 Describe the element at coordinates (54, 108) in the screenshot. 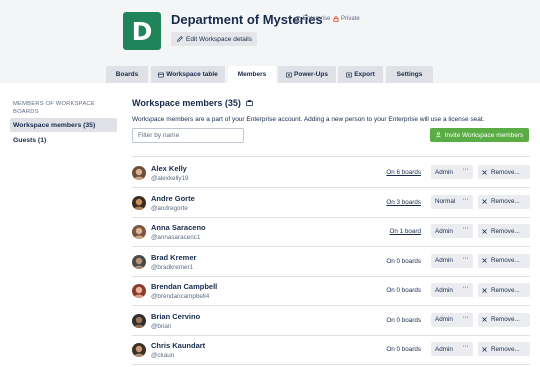

I see `sidebar-heading: MEMBERS OF WORKSPACE BOARDS` at that location.